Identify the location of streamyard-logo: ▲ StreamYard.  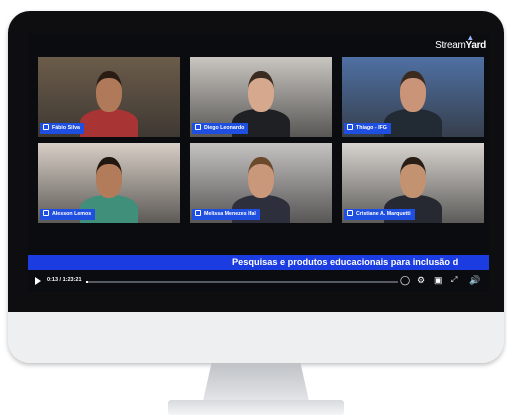
(460, 42).